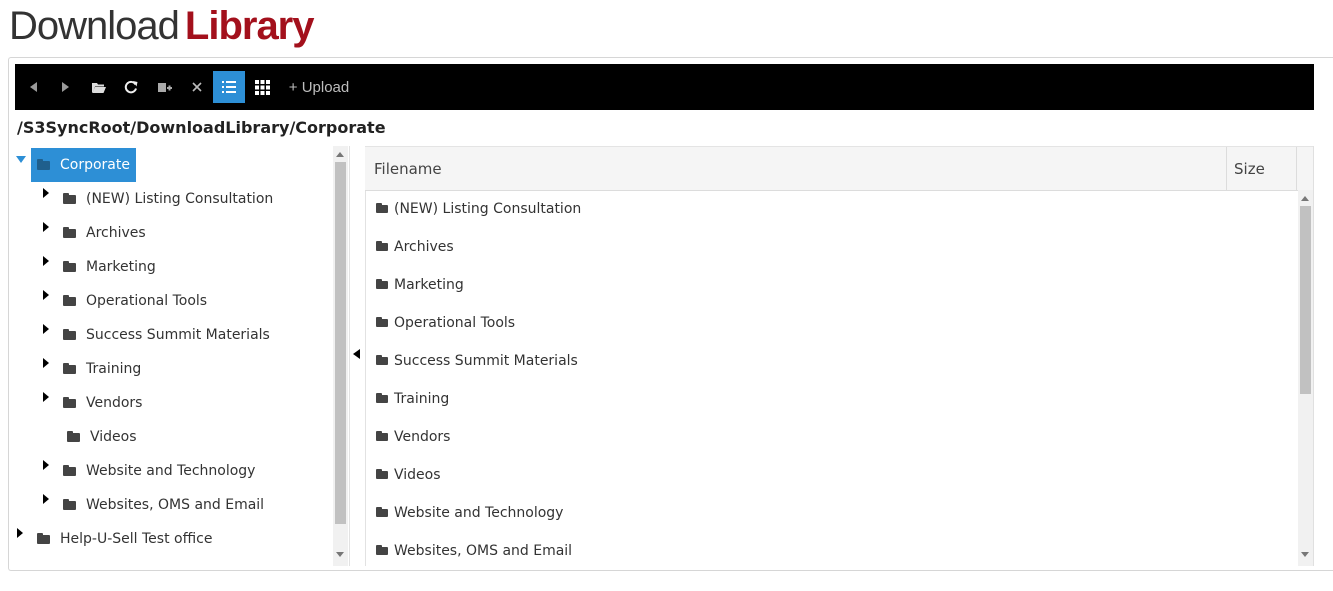  I want to click on tree-item-label: Operational Tools, so click(147, 301).